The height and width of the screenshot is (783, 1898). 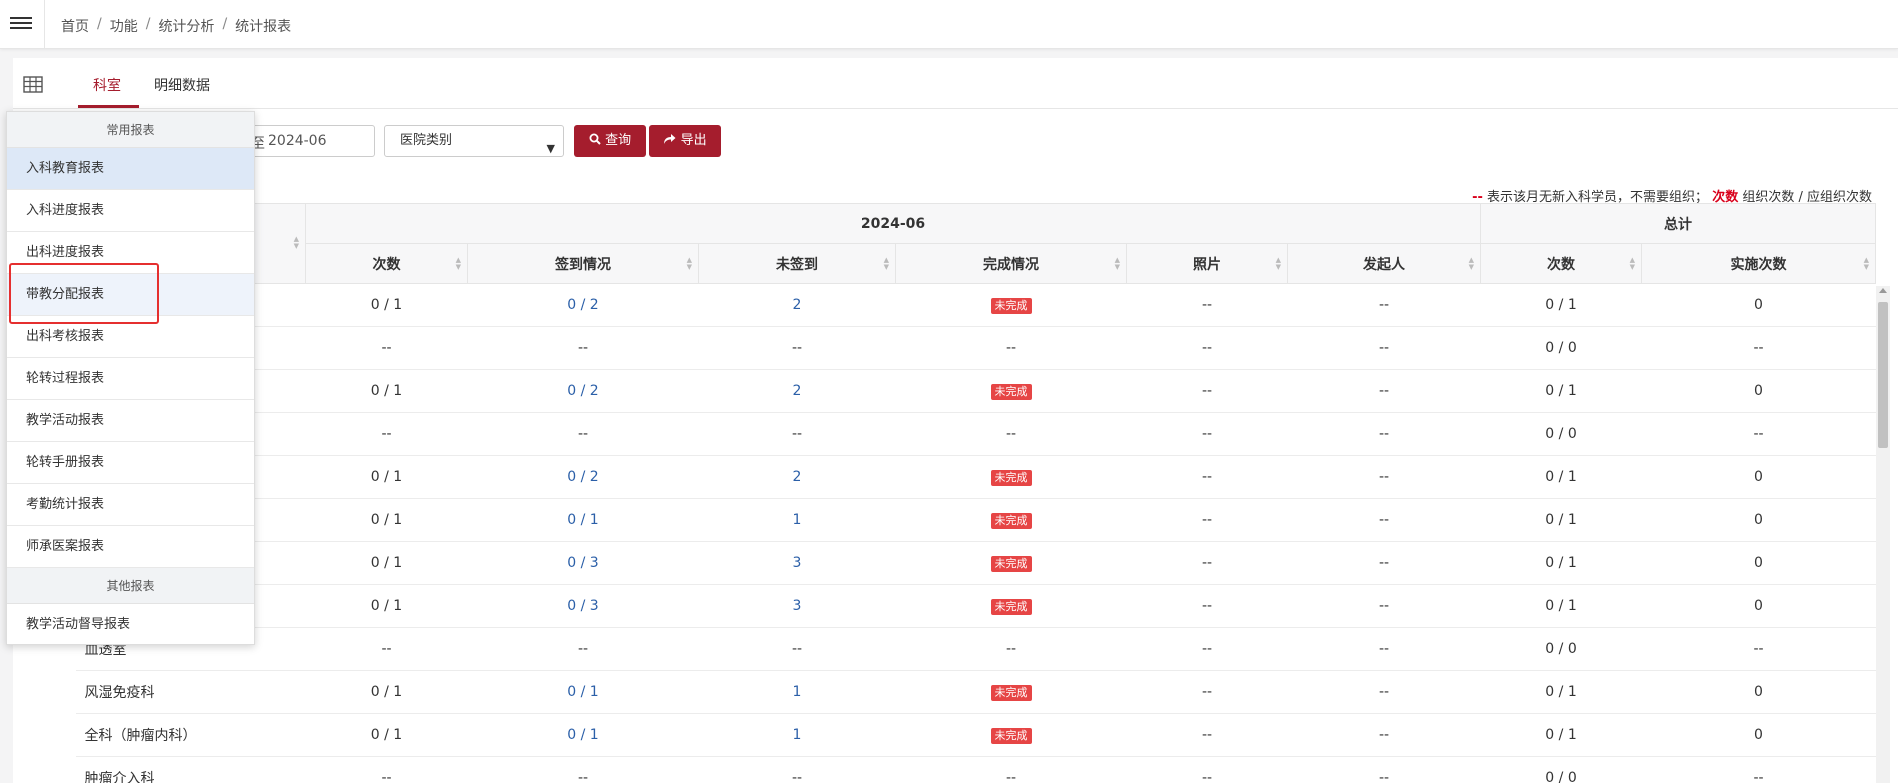 I want to click on dropdown-item: 师承医案报表, so click(x=130, y=547).